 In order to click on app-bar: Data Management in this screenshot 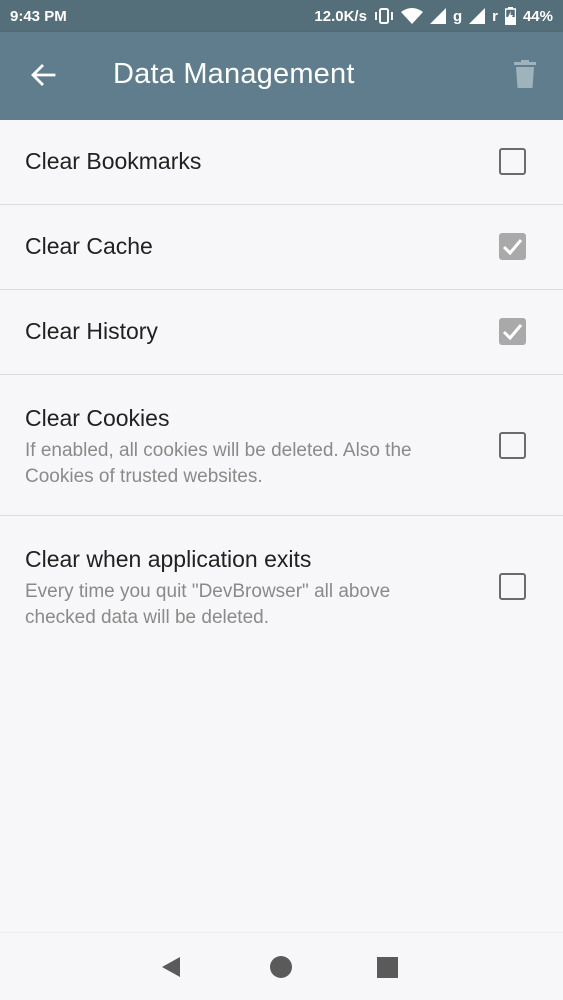, I will do `click(281, 76)`.